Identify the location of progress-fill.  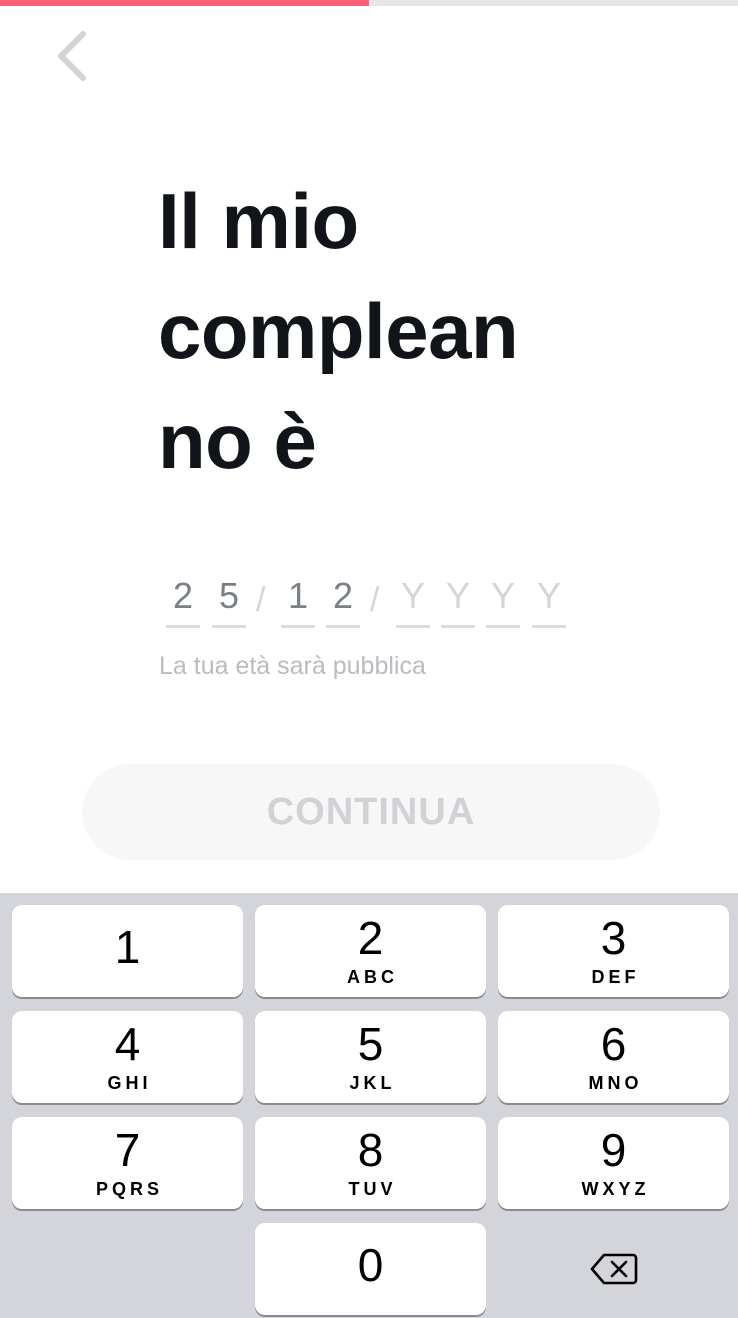
(184, 3).